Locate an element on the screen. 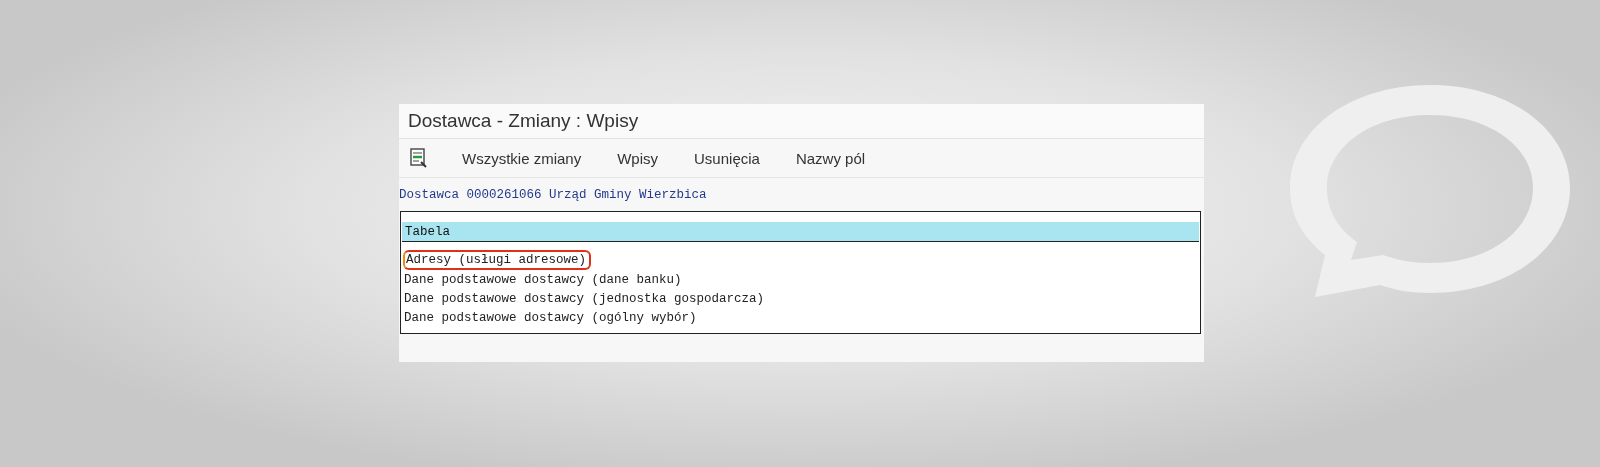 This screenshot has height=467, width=1600. toolbar-button: Wpisy is located at coordinates (638, 158).